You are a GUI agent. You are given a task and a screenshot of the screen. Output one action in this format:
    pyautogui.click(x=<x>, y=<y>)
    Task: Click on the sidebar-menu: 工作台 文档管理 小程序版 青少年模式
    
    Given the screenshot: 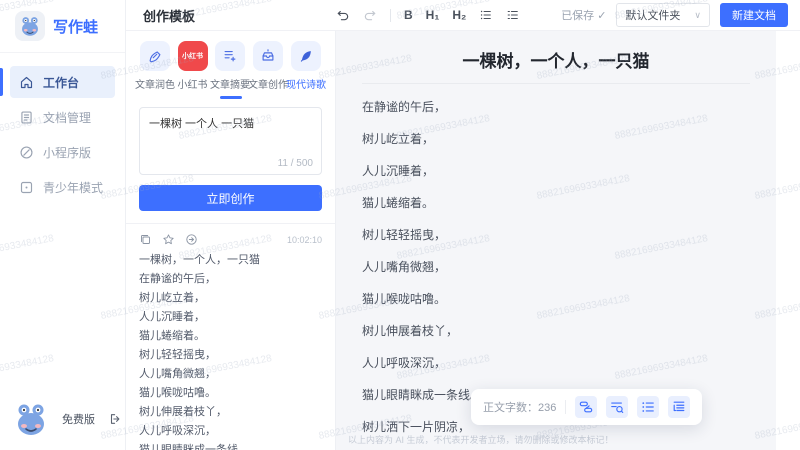 What is the action you would take?
    pyautogui.click(x=62, y=220)
    